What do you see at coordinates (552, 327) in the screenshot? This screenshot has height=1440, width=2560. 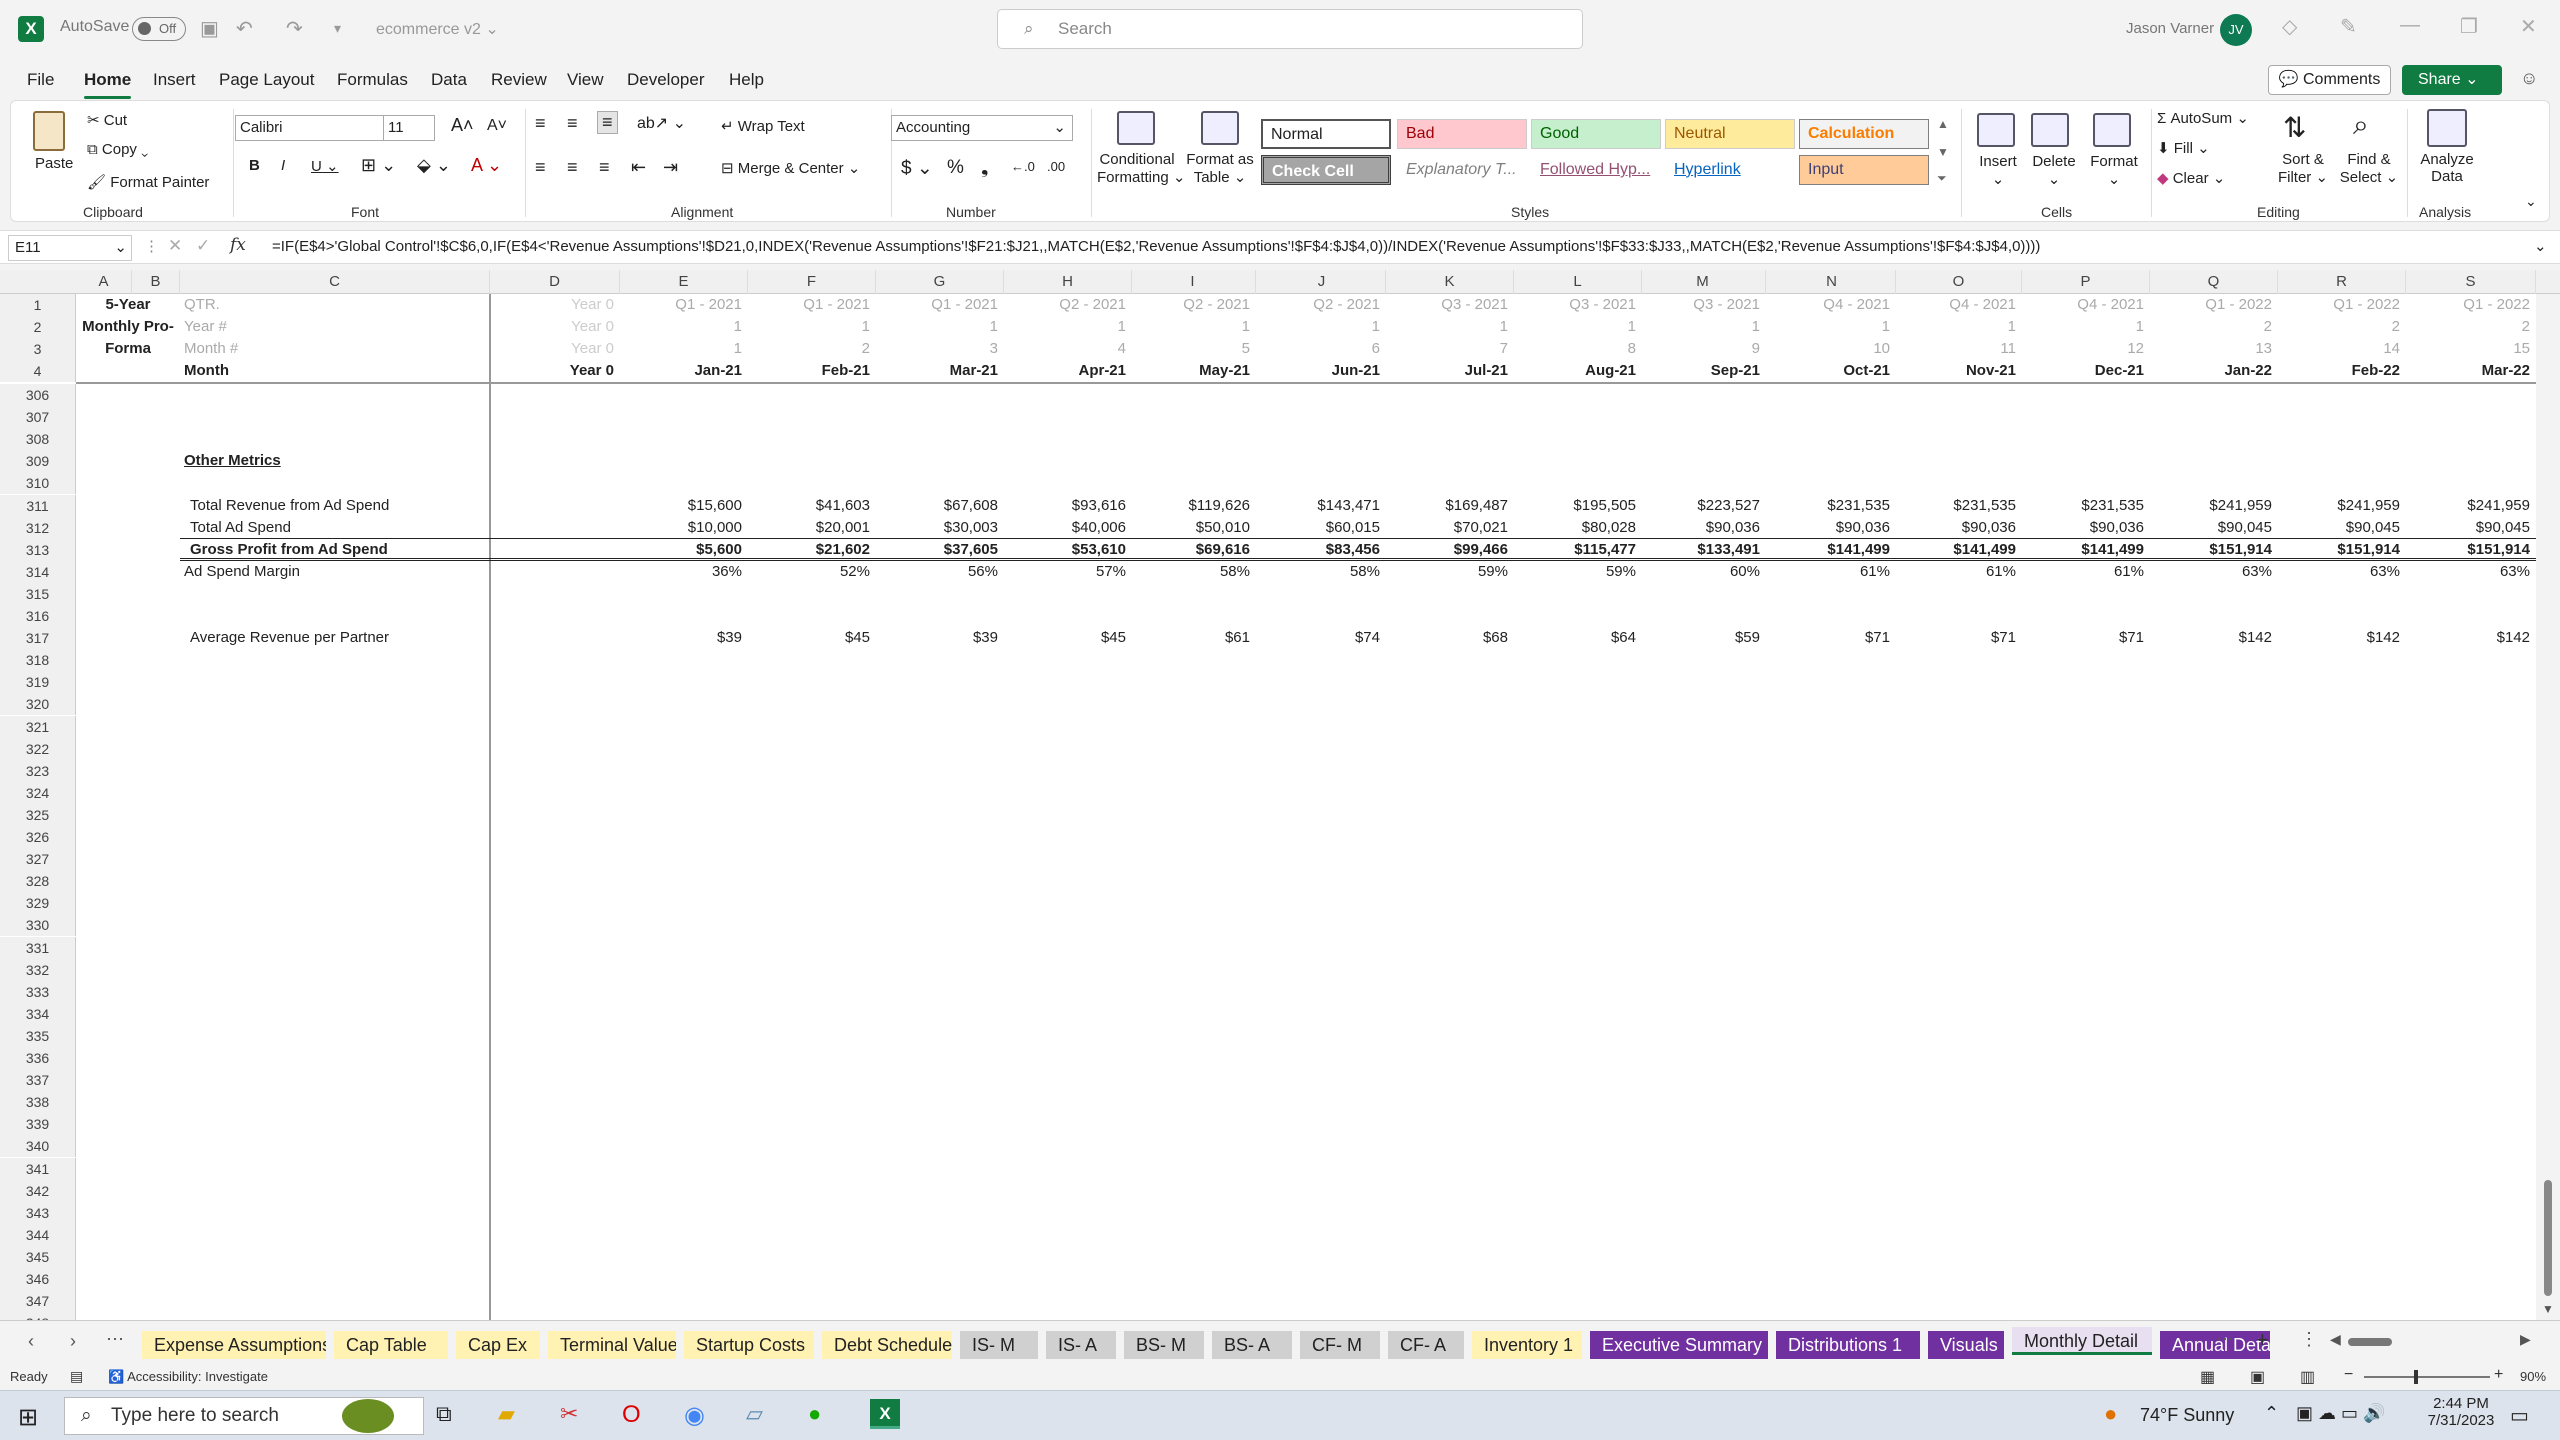 I see `header-cell-year: Year 0` at bounding box center [552, 327].